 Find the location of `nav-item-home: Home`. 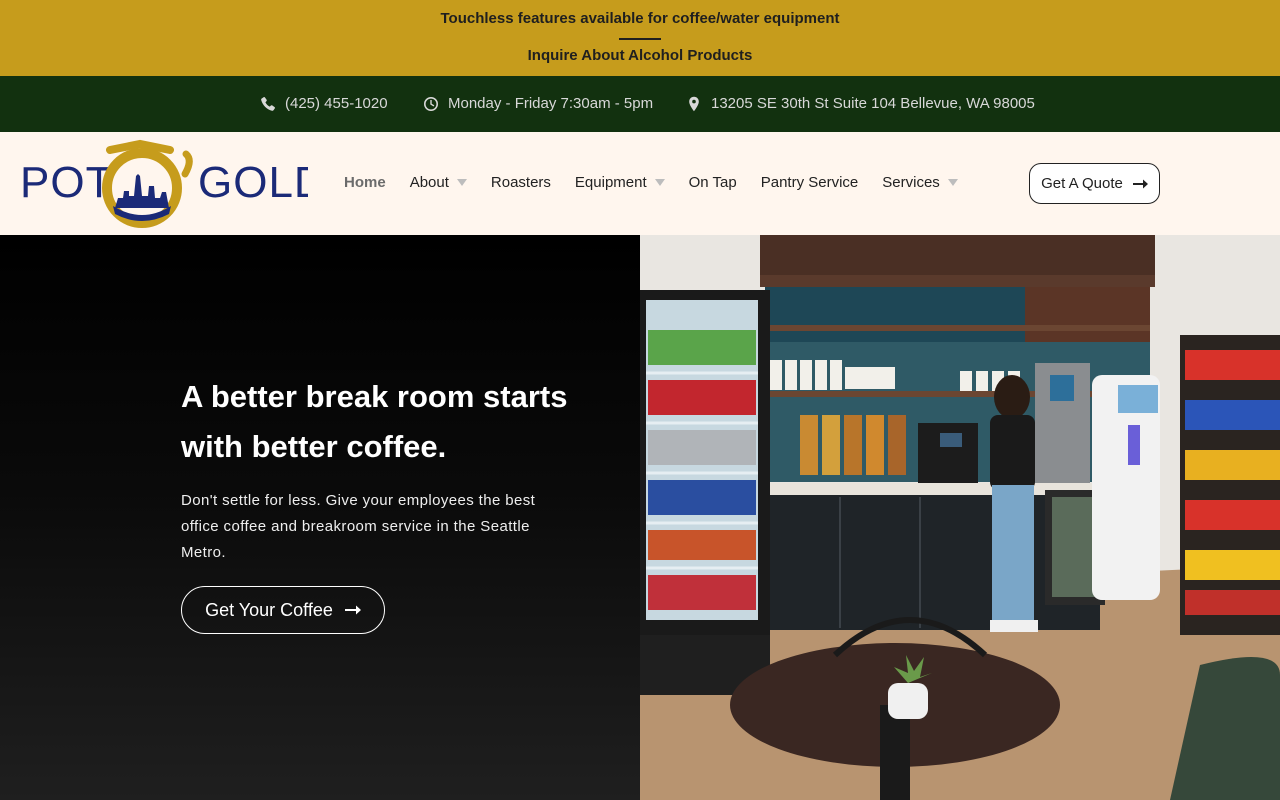

nav-item-home: Home is located at coordinates (365, 182).